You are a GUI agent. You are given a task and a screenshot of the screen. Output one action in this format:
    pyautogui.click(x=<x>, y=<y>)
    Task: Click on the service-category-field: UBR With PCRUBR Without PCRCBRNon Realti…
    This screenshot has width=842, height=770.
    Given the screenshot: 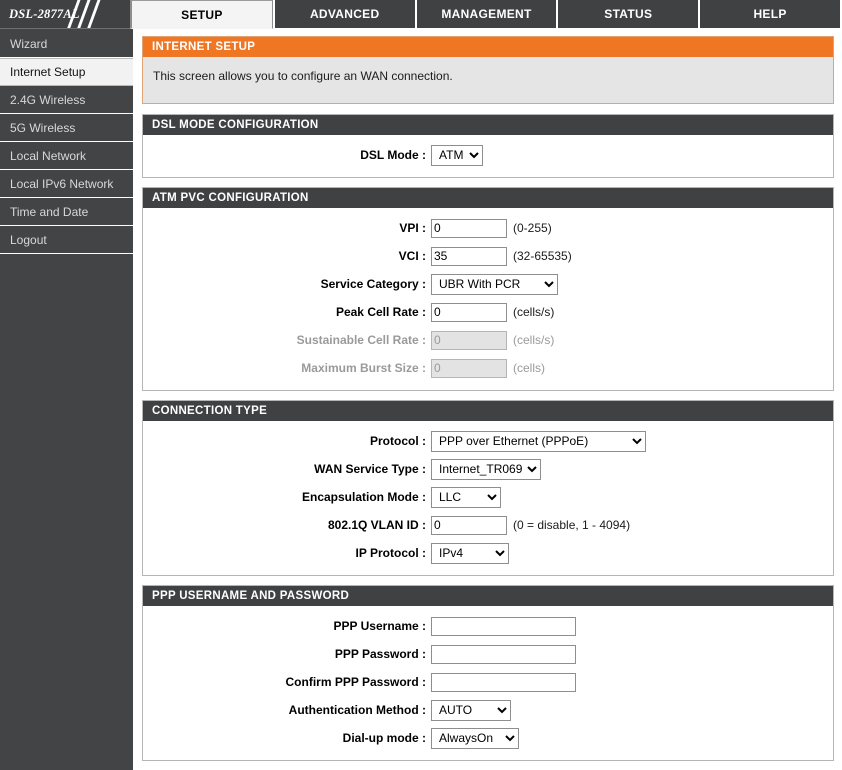 What is the action you would take?
    pyautogui.click(x=494, y=284)
    